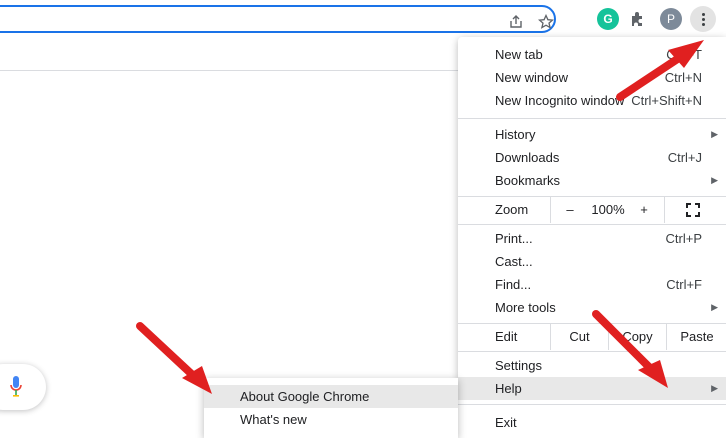  Describe the element at coordinates (630, 349) in the screenshot. I see `annotation-arrow-help` at that location.